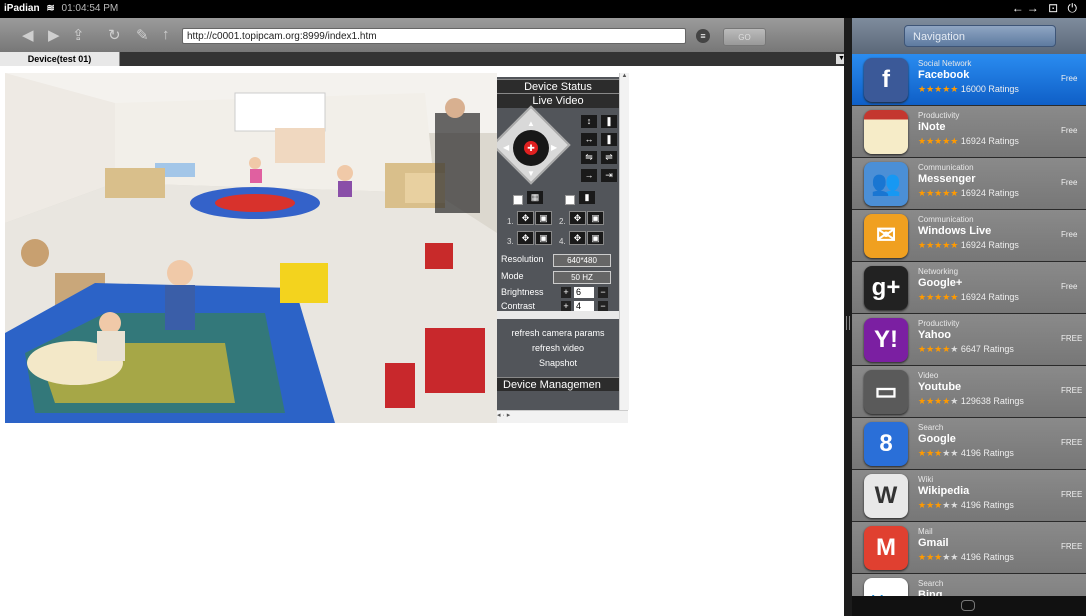  Describe the element at coordinates (937, 439) in the screenshot. I see `app-name: Google` at that location.